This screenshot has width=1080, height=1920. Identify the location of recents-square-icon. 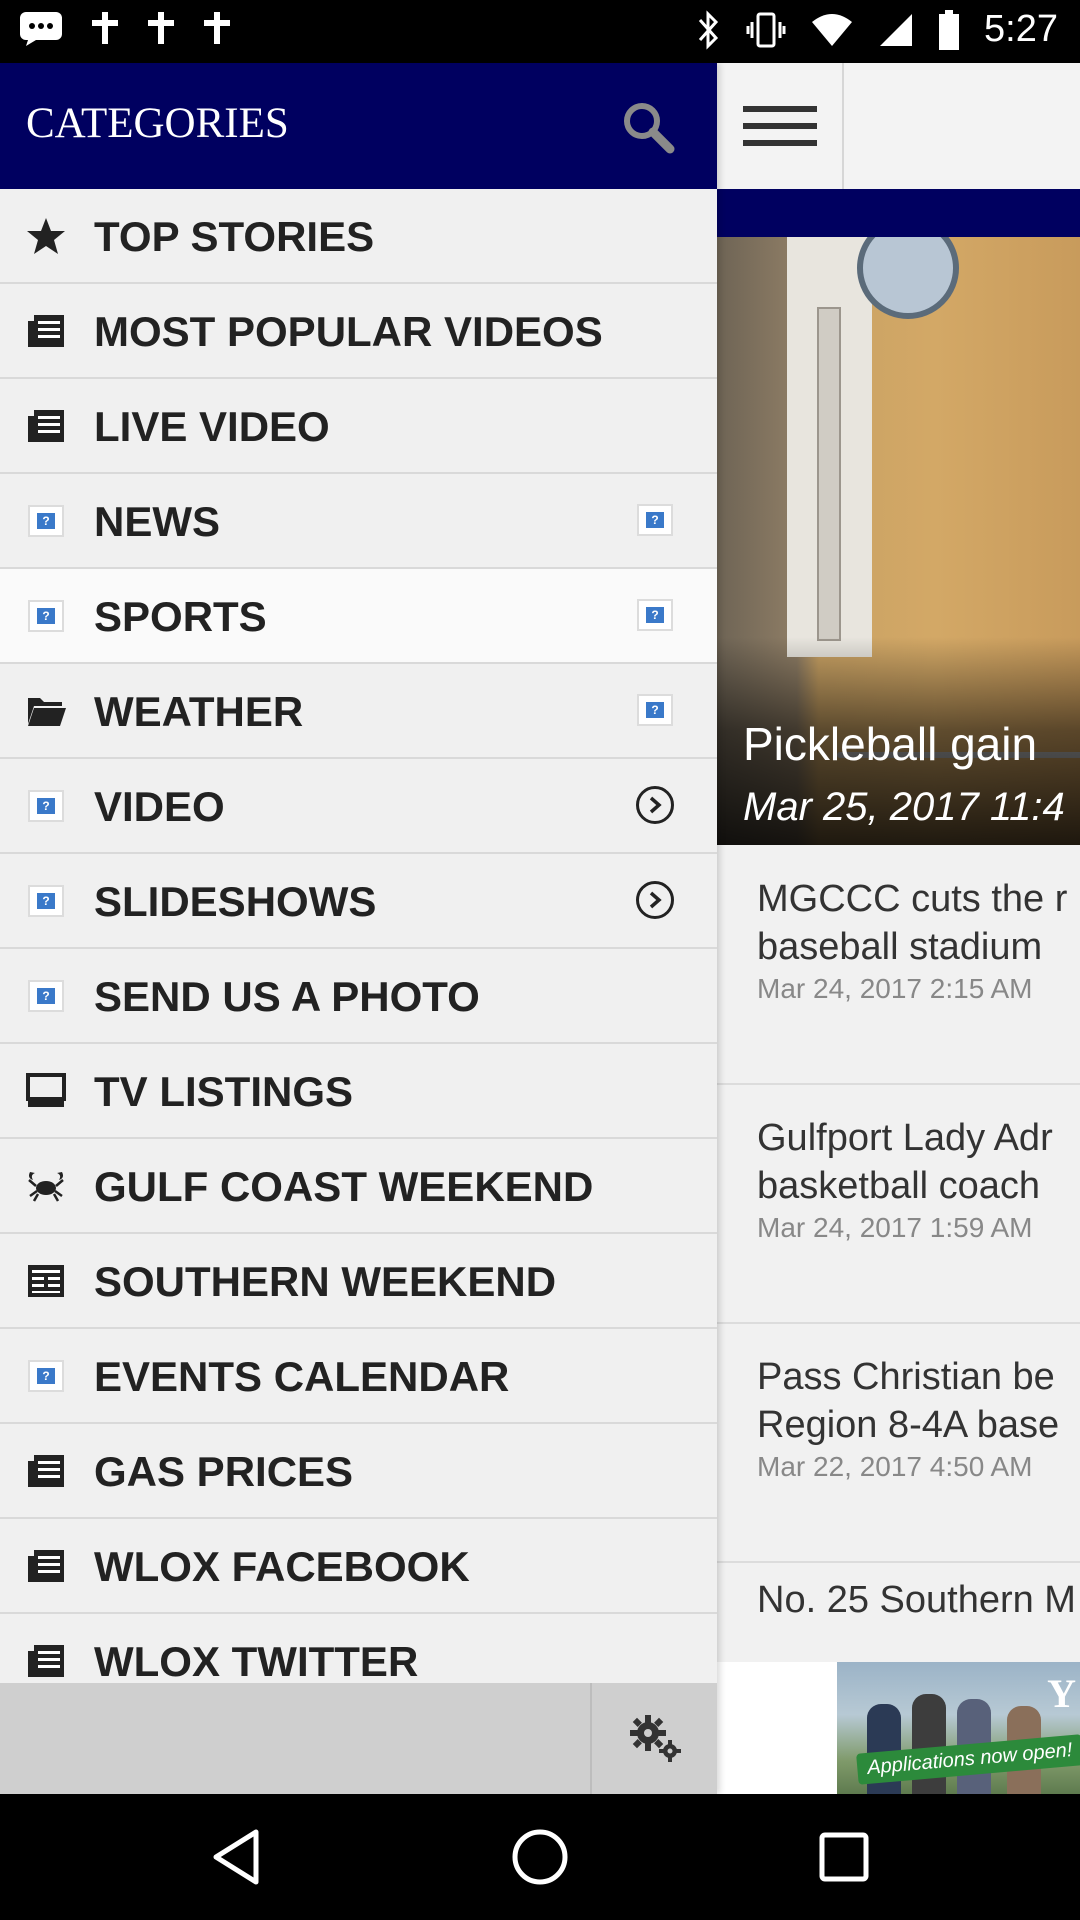
(844, 1857).